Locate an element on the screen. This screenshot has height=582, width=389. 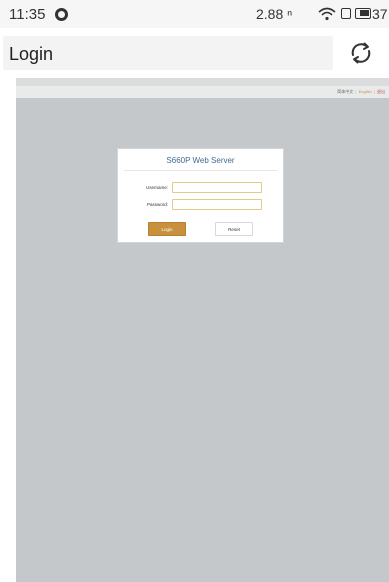
battery-icon is located at coordinates (363, 13).